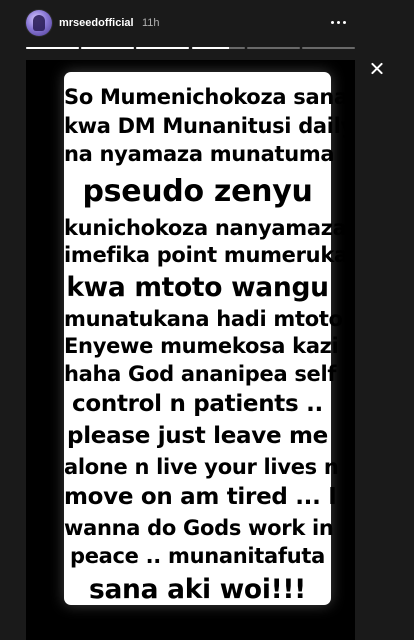  Describe the element at coordinates (206, 255) in the screenshot. I see `story-line: imefika point mumeruka` at that location.